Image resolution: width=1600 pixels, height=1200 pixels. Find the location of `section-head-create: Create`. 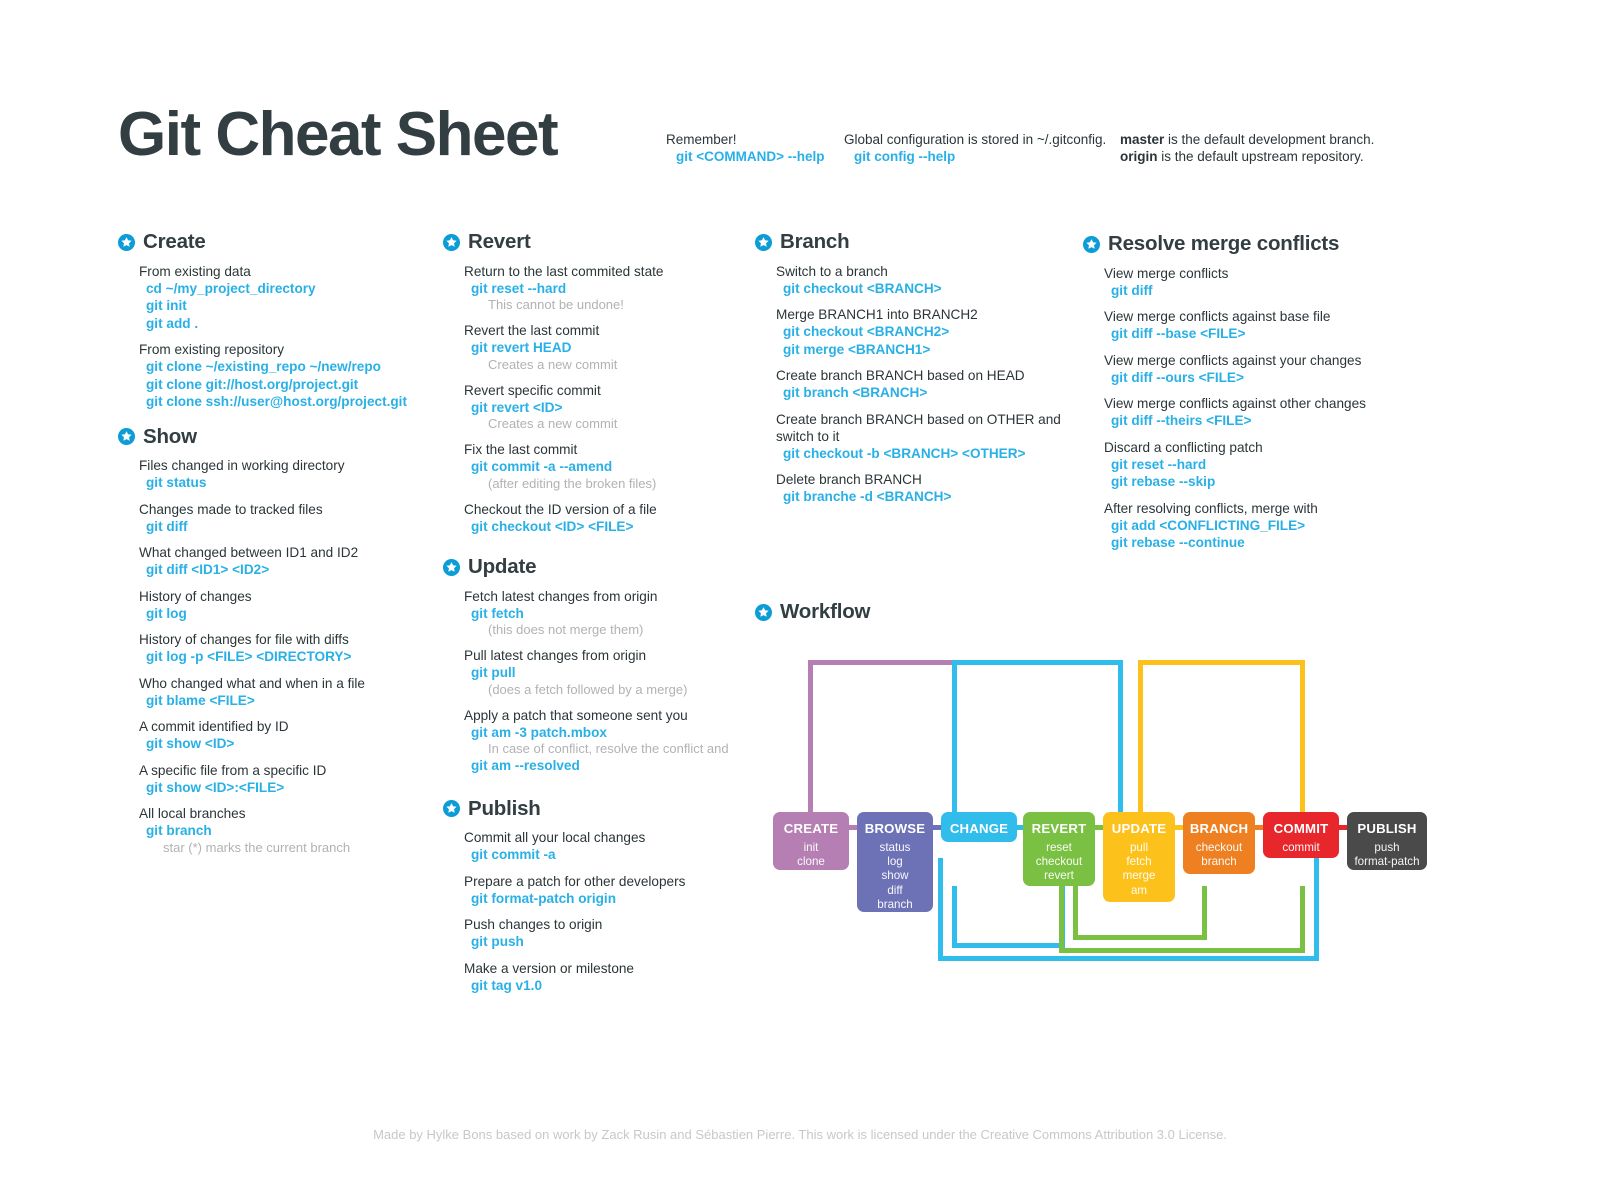

section-head-create: Create is located at coordinates (283, 241).